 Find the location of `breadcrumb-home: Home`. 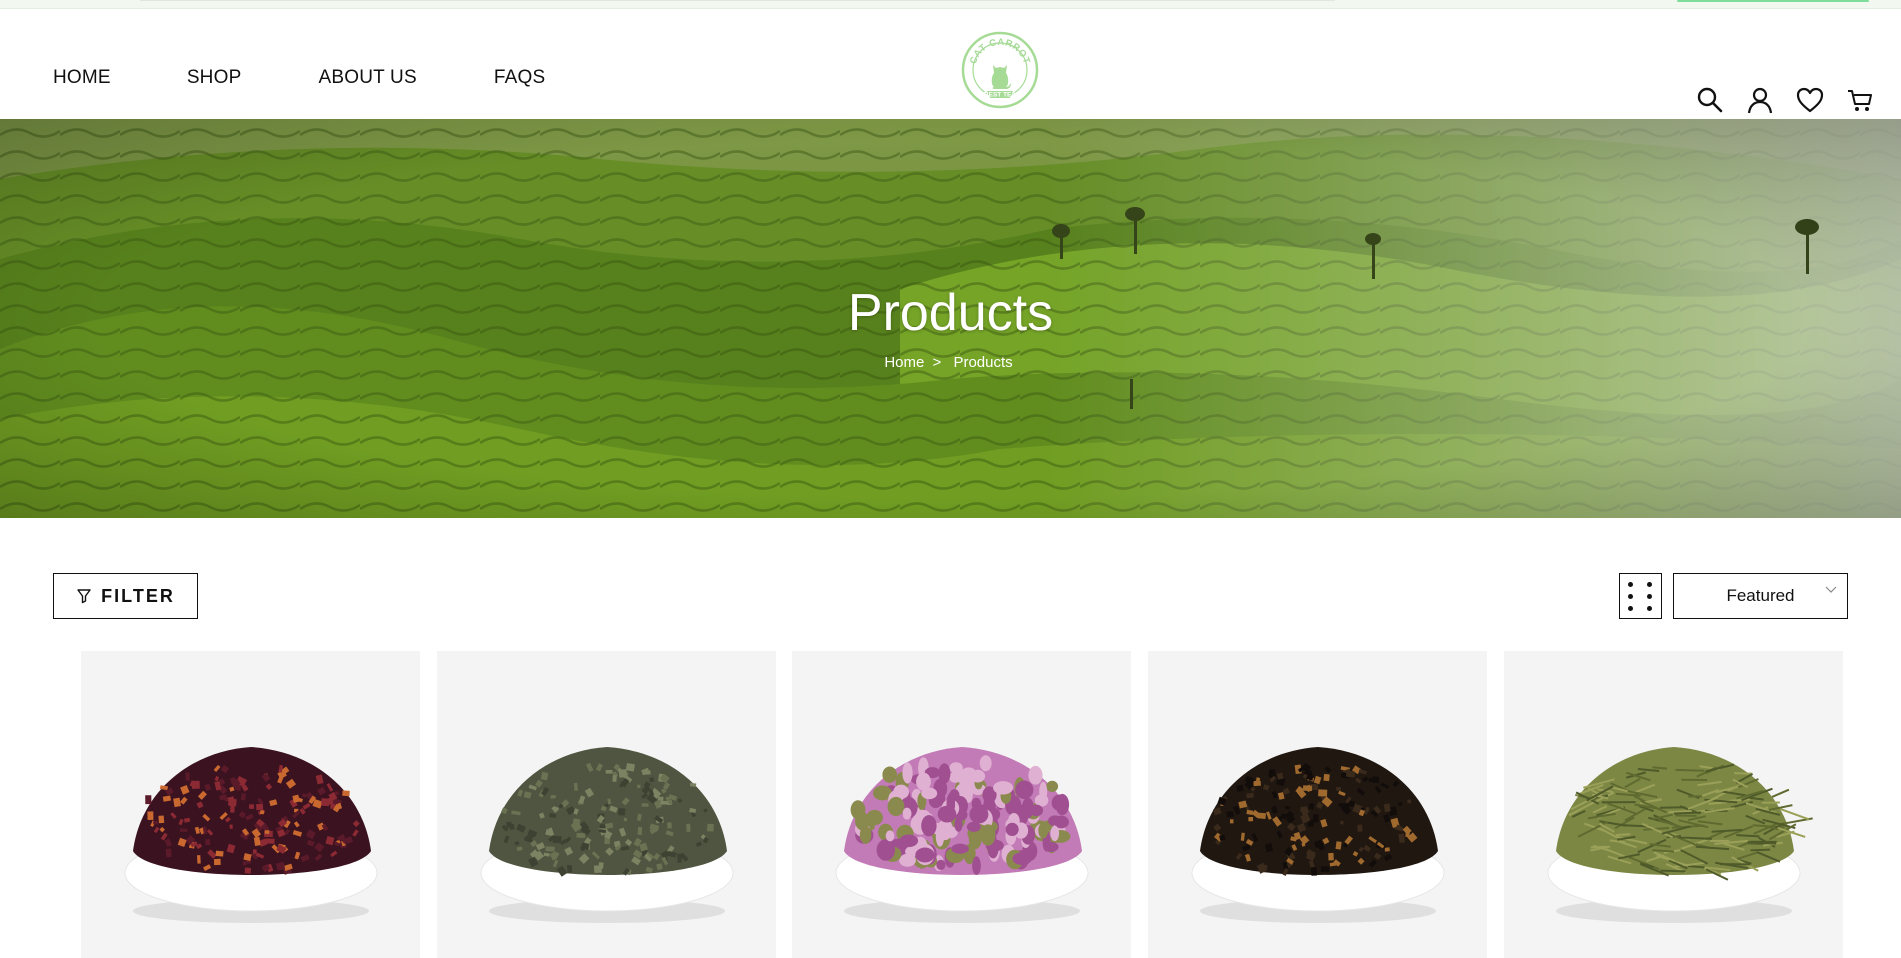

breadcrumb-home: Home is located at coordinates (904, 362).